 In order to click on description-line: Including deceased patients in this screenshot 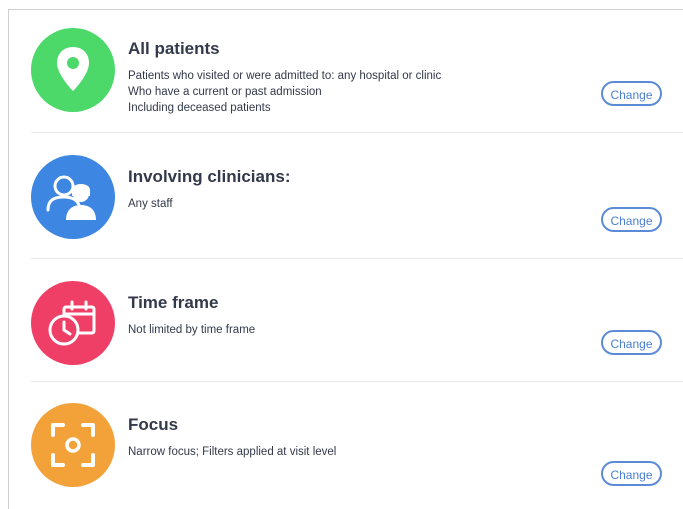, I will do `click(199, 108)`.